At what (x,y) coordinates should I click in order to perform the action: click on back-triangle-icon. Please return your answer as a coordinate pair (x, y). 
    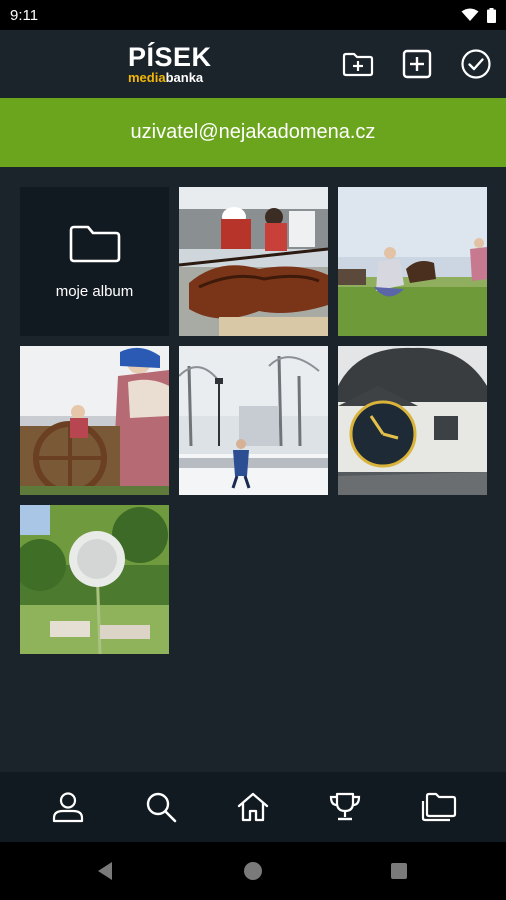
    Looking at the image, I should click on (105, 871).